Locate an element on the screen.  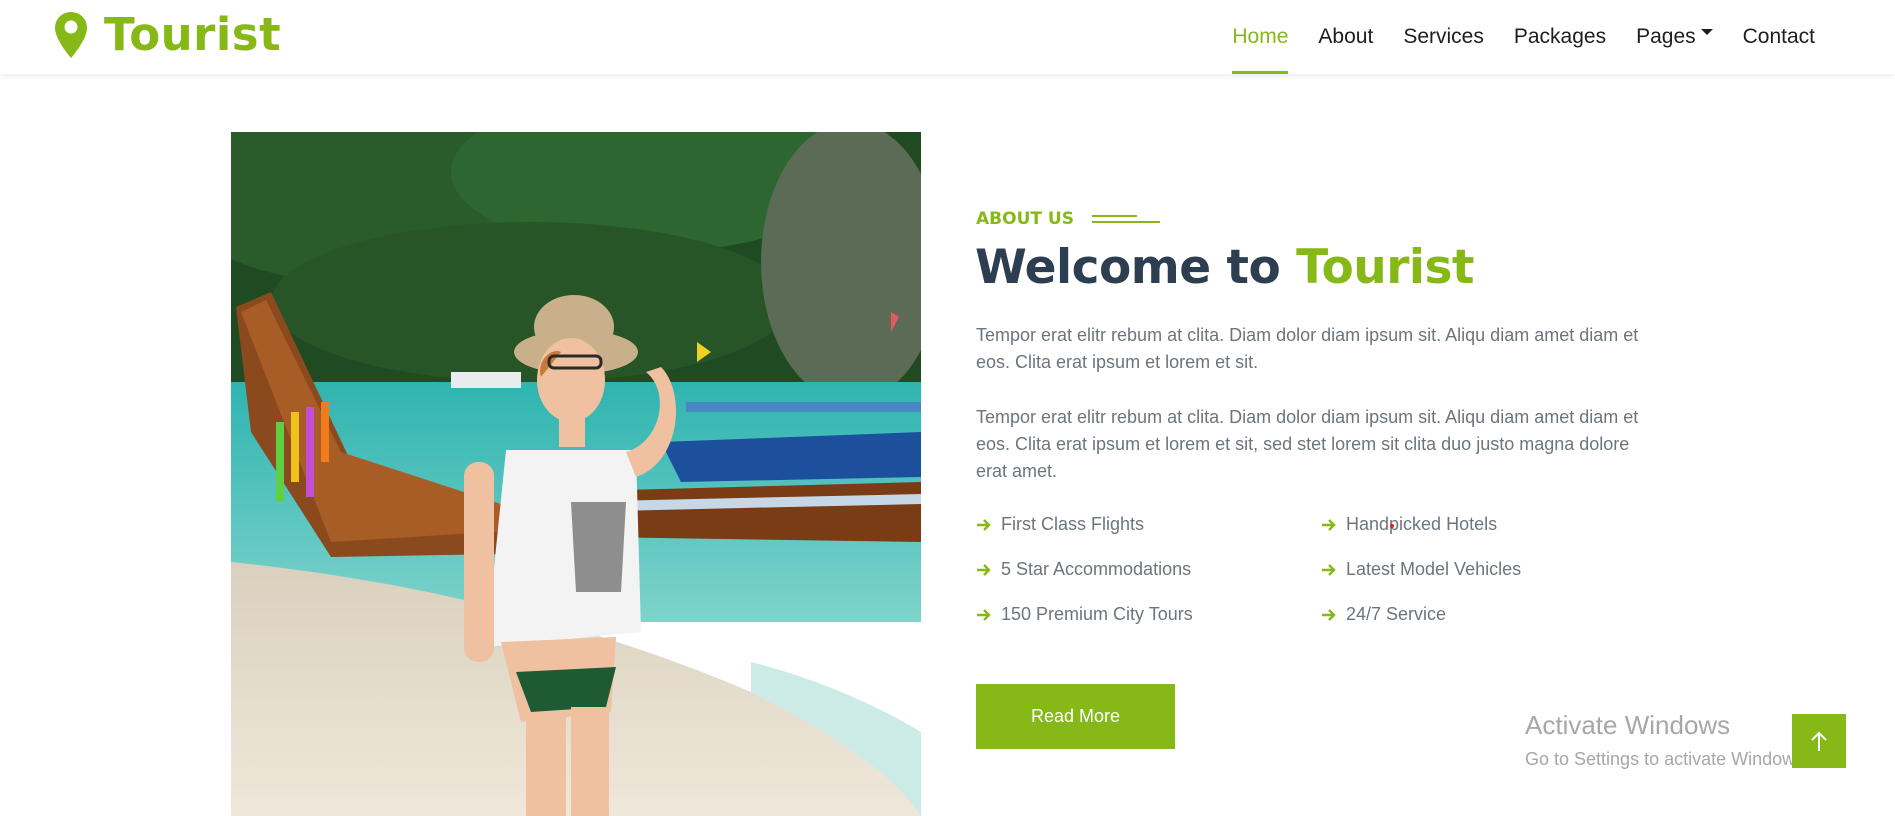
page-title: Welcome to Tourist is located at coordinates (1224, 267).